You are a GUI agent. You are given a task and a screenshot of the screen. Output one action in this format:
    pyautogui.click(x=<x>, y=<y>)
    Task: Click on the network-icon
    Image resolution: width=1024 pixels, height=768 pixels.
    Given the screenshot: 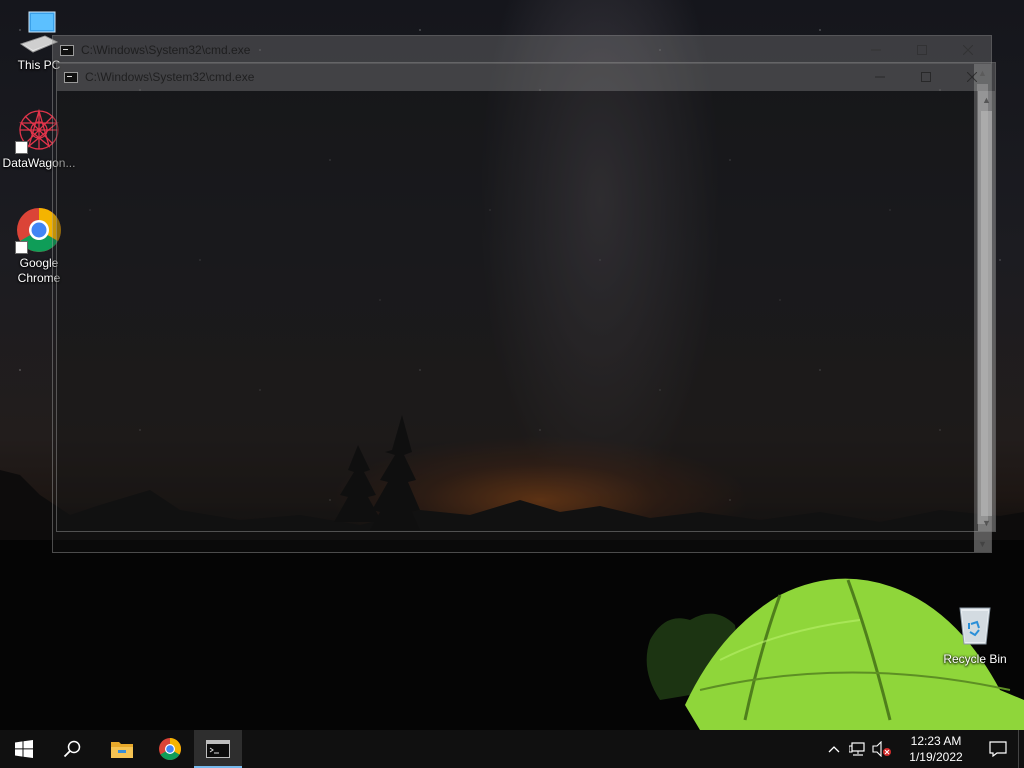 What is the action you would take?
    pyautogui.click(x=857, y=749)
    